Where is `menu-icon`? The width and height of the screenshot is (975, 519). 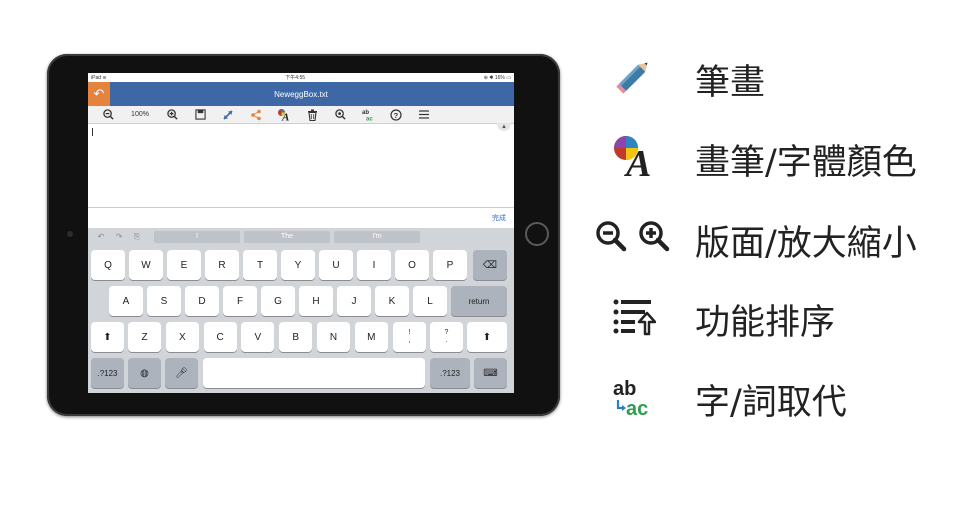 menu-icon is located at coordinates (424, 115).